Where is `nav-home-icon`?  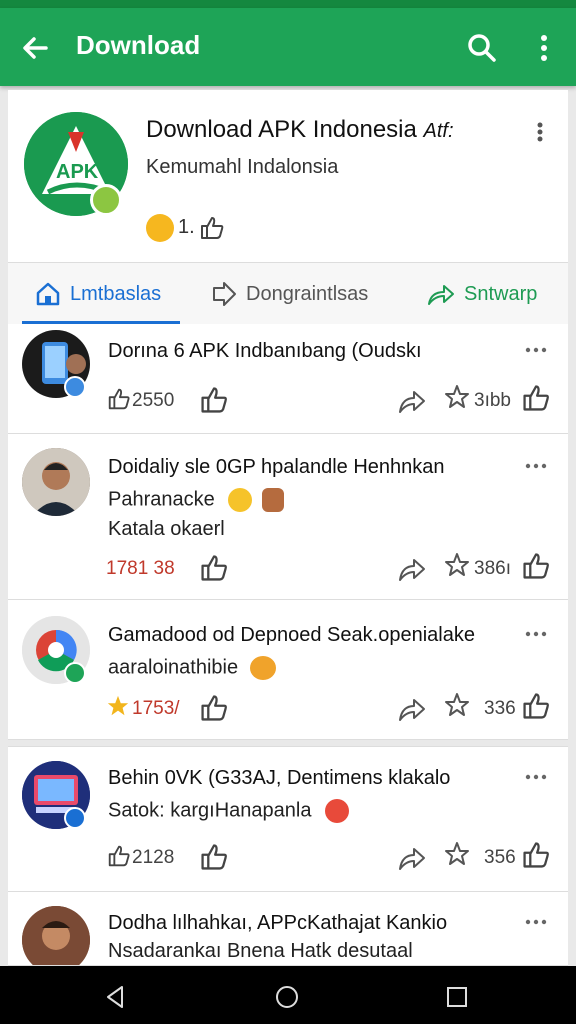
nav-home-icon is located at coordinates (287, 997).